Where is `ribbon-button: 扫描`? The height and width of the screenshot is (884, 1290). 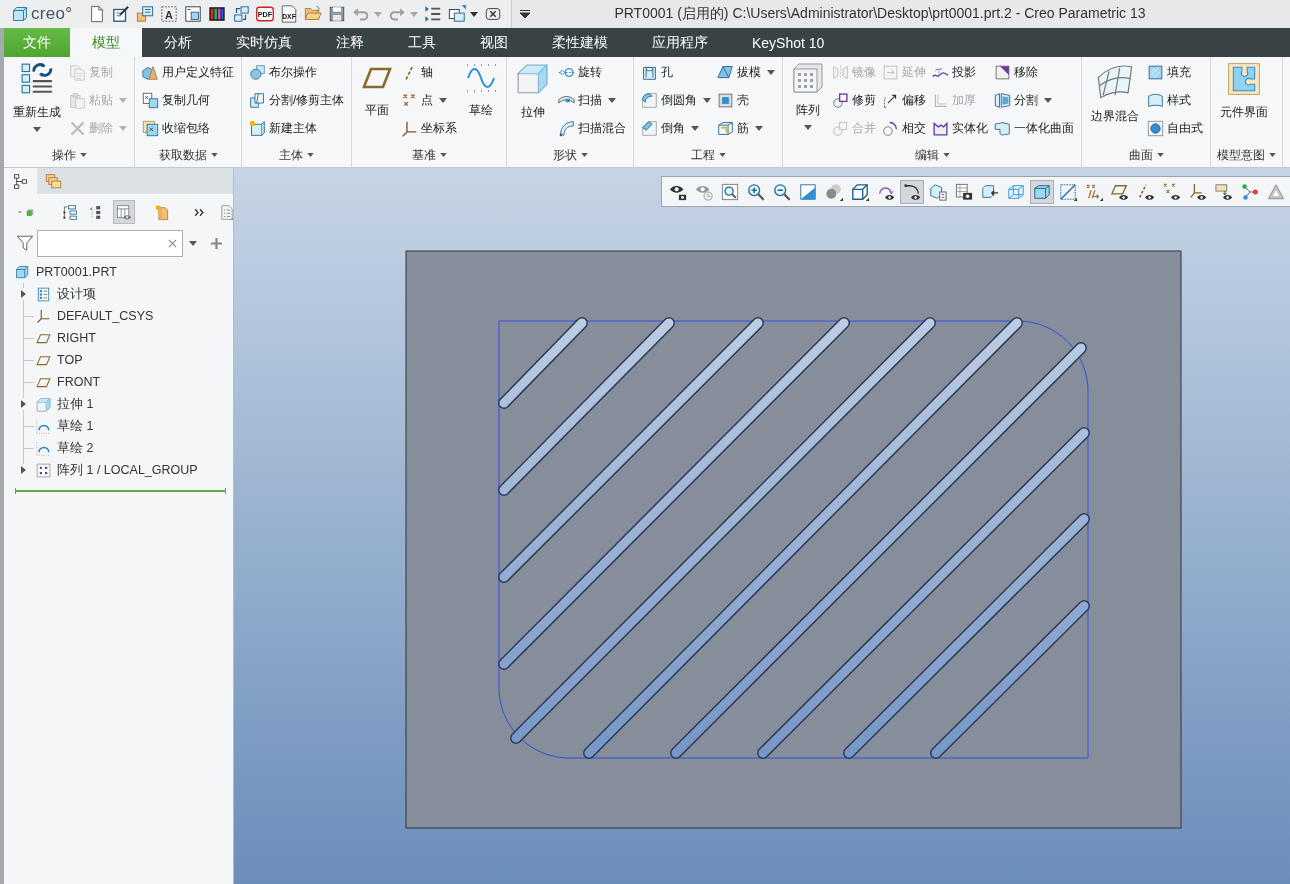 ribbon-button: 扫描 is located at coordinates (592, 100).